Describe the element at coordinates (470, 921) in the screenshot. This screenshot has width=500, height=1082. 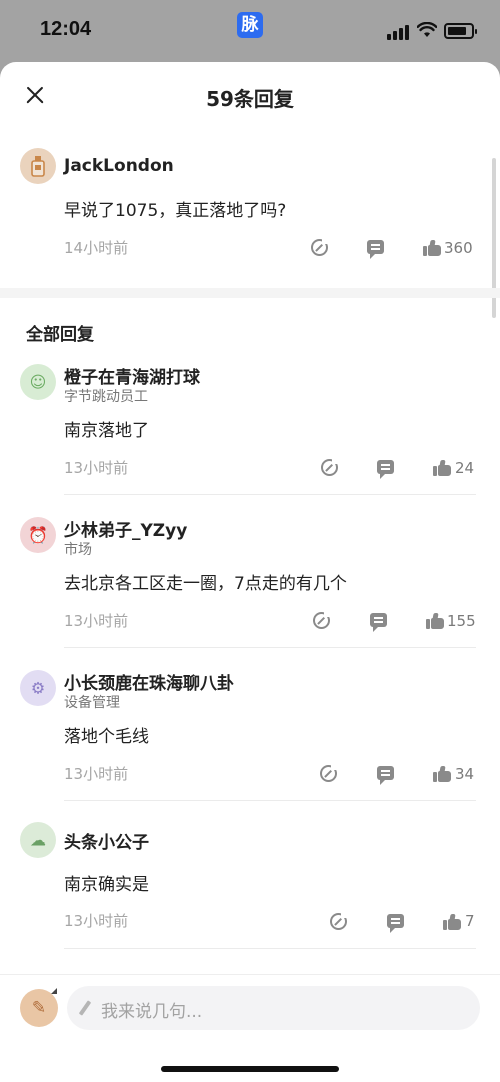
I see `like-count: 7` at that location.